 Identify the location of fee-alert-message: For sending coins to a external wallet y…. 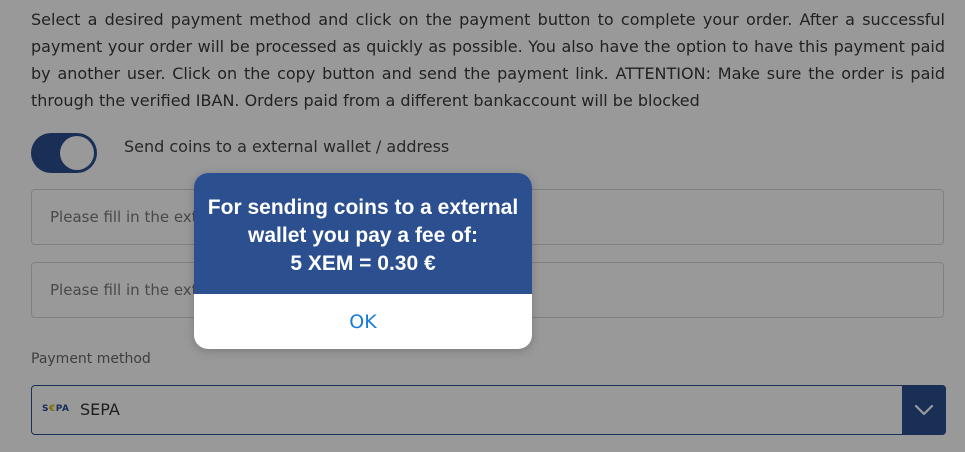
(363, 233).